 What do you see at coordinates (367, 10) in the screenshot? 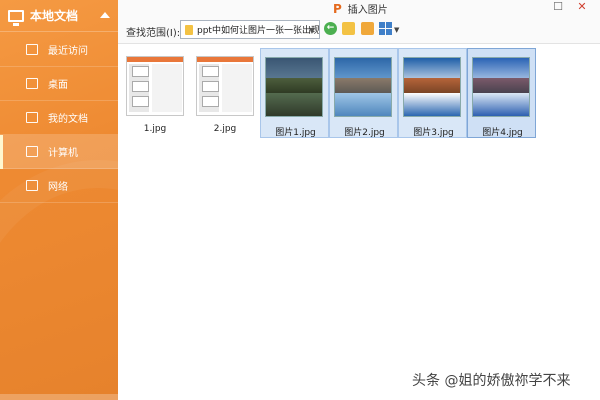
I see `window-title-text: 插入图片` at bounding box center [367, 10].